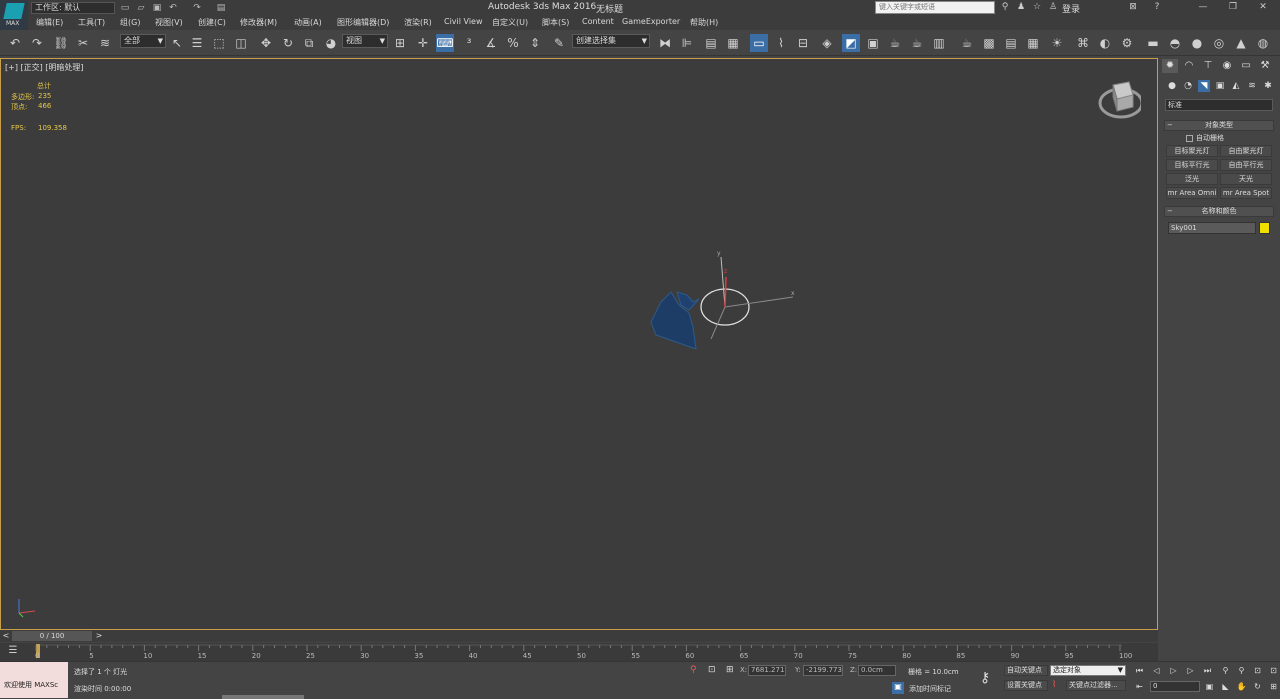 This screenshot has height=699, width=1280. Describe the element at coordinates (1139, 686) in the screenshot. I see `key-mode-toggle-icon: ⇤` at that location.